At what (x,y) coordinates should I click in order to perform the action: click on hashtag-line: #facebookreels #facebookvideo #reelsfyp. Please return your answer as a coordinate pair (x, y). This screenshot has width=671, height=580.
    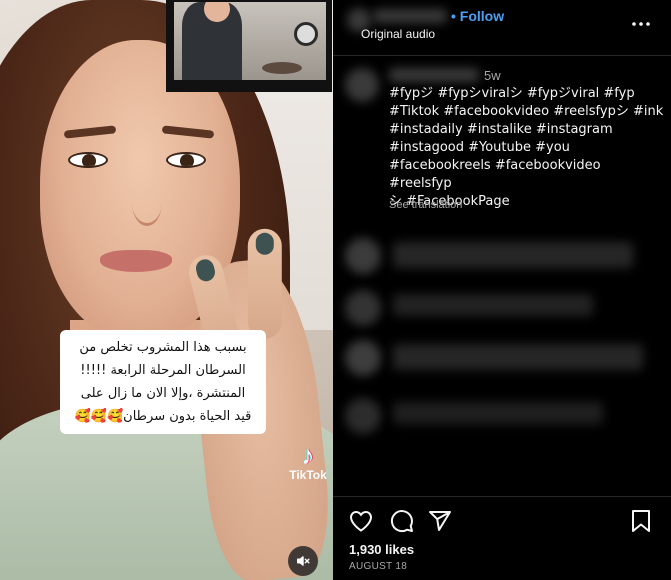
    Looking at the image, I should click on (527, 175).